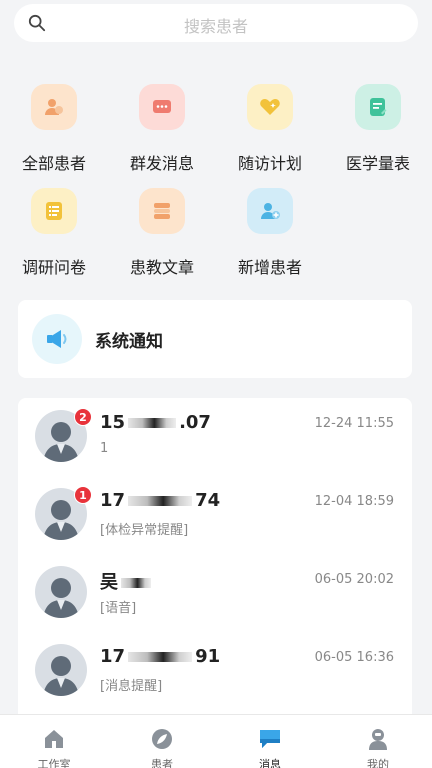 Image resolution: width=432 pixels, height=768 pixels. Describe the element at coordinates (215, 593) in the screenshot. I see `list-item: 吴 [语音] 06-05 20:02` at that location.